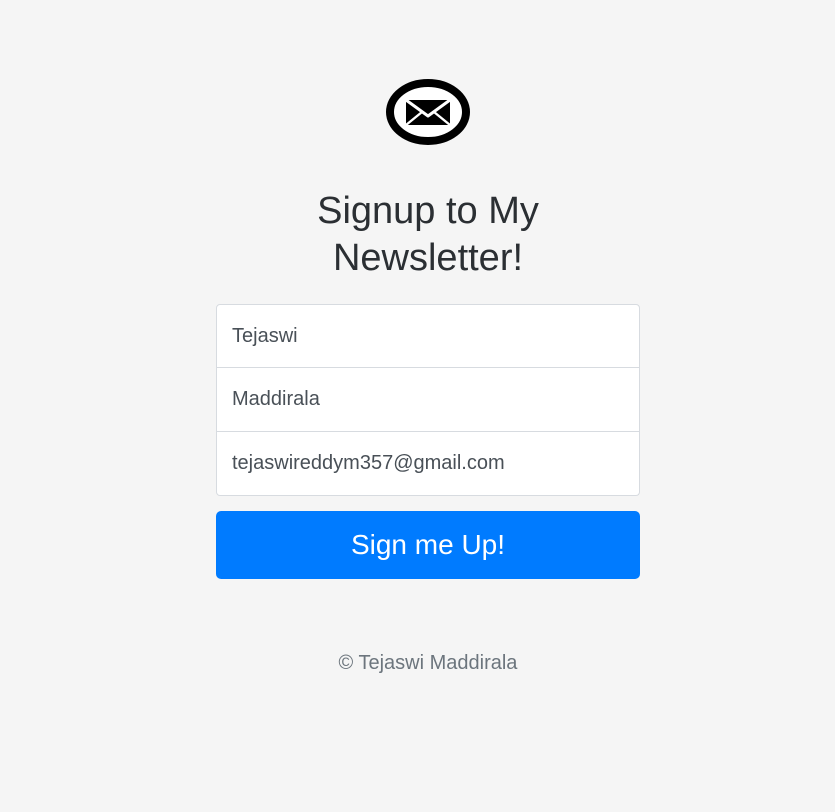 The width and height of the screenshot is (835, 812). I want to click on page-title-line-2: Newsletter!, so click(428, 258).